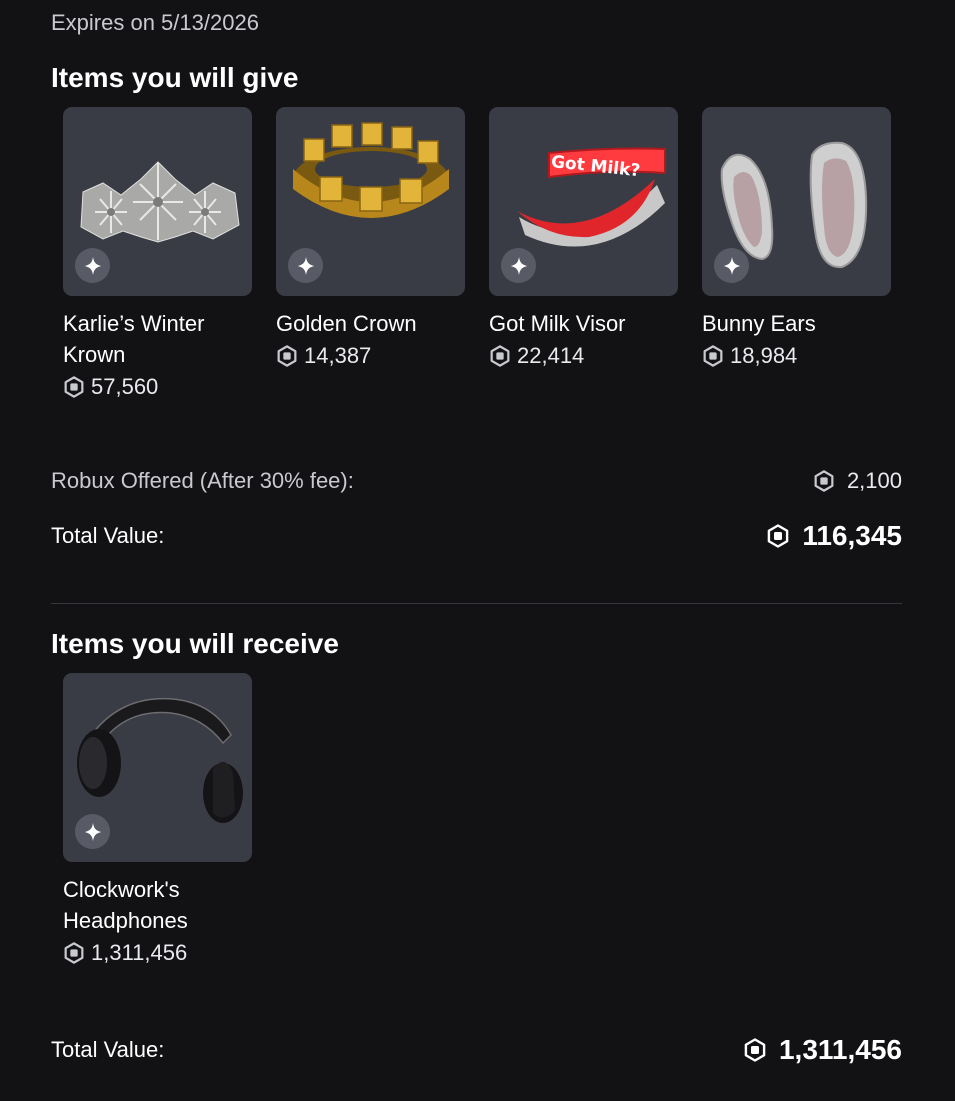 The height and width of the screenshot is (1101, 955). I want to click on item-price: 14,387, so click(370, 356).